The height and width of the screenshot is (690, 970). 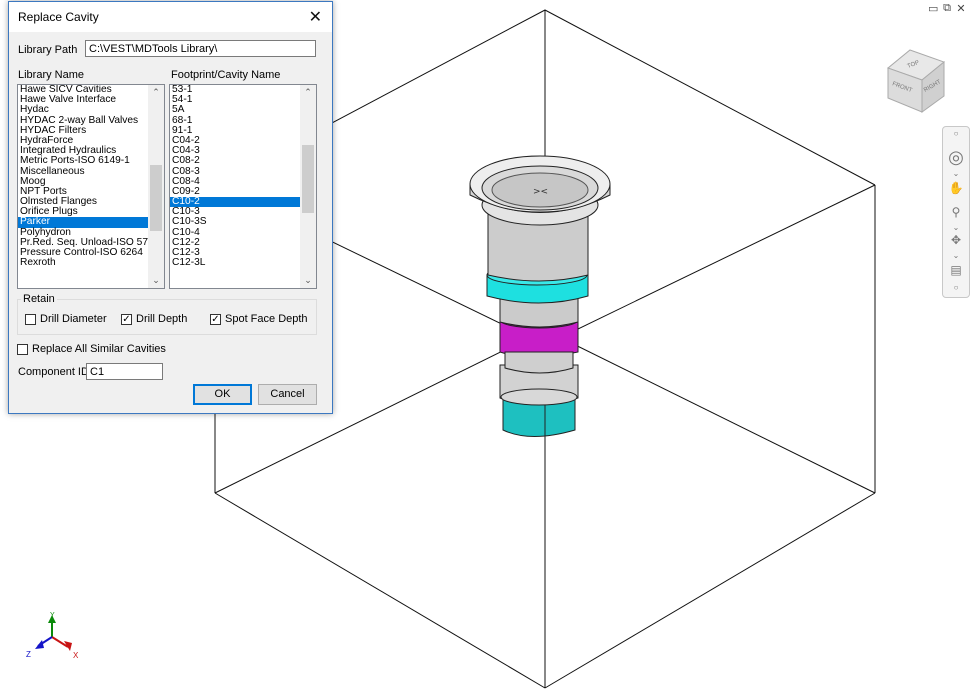 What do you see at coordinates (266, 319) in the screenshot?
I see `spot-face-label: Spot Face Depth` at bounding box center [266, 319].